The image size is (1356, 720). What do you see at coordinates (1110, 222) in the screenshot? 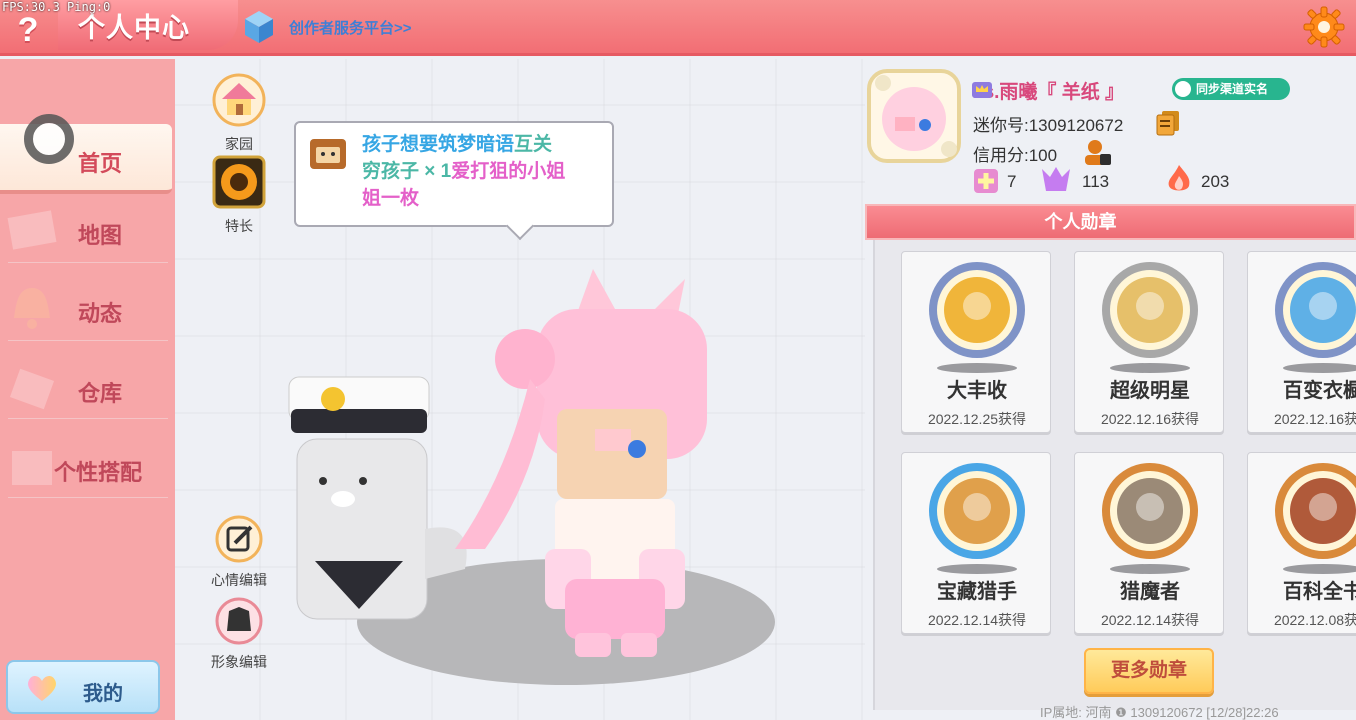
I see `medal-section-header: 个人勋章` at bounding box center [1110, 222].